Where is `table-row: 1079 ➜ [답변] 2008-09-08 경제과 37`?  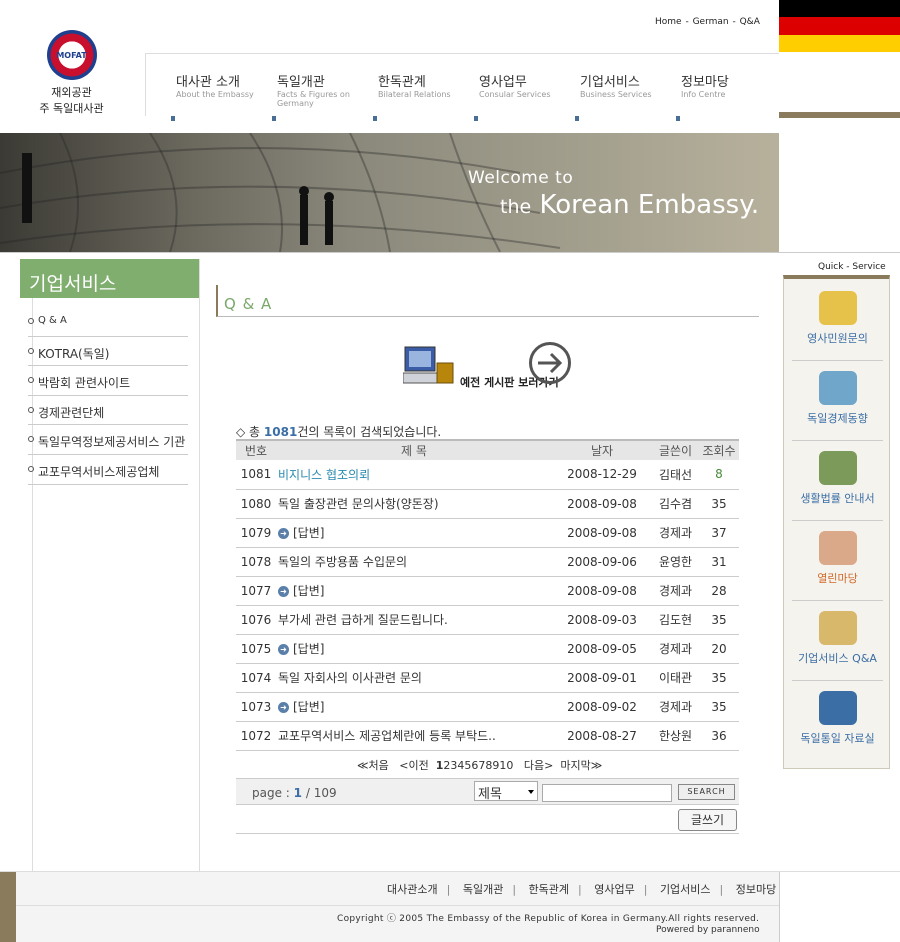
table-row: 1079 ➜ [답변] 2008-09-08 경제과 37 is located at coordinates (487, 533).